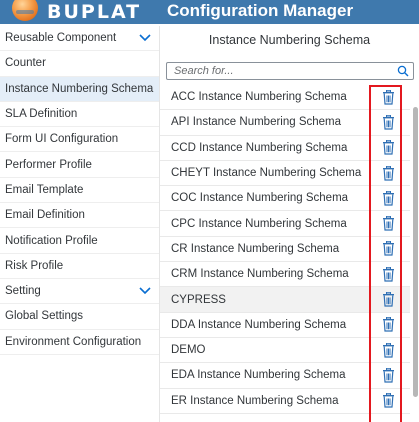  I want to click on list-item: CCD Instance Numbering Schema, so click(285, 148).